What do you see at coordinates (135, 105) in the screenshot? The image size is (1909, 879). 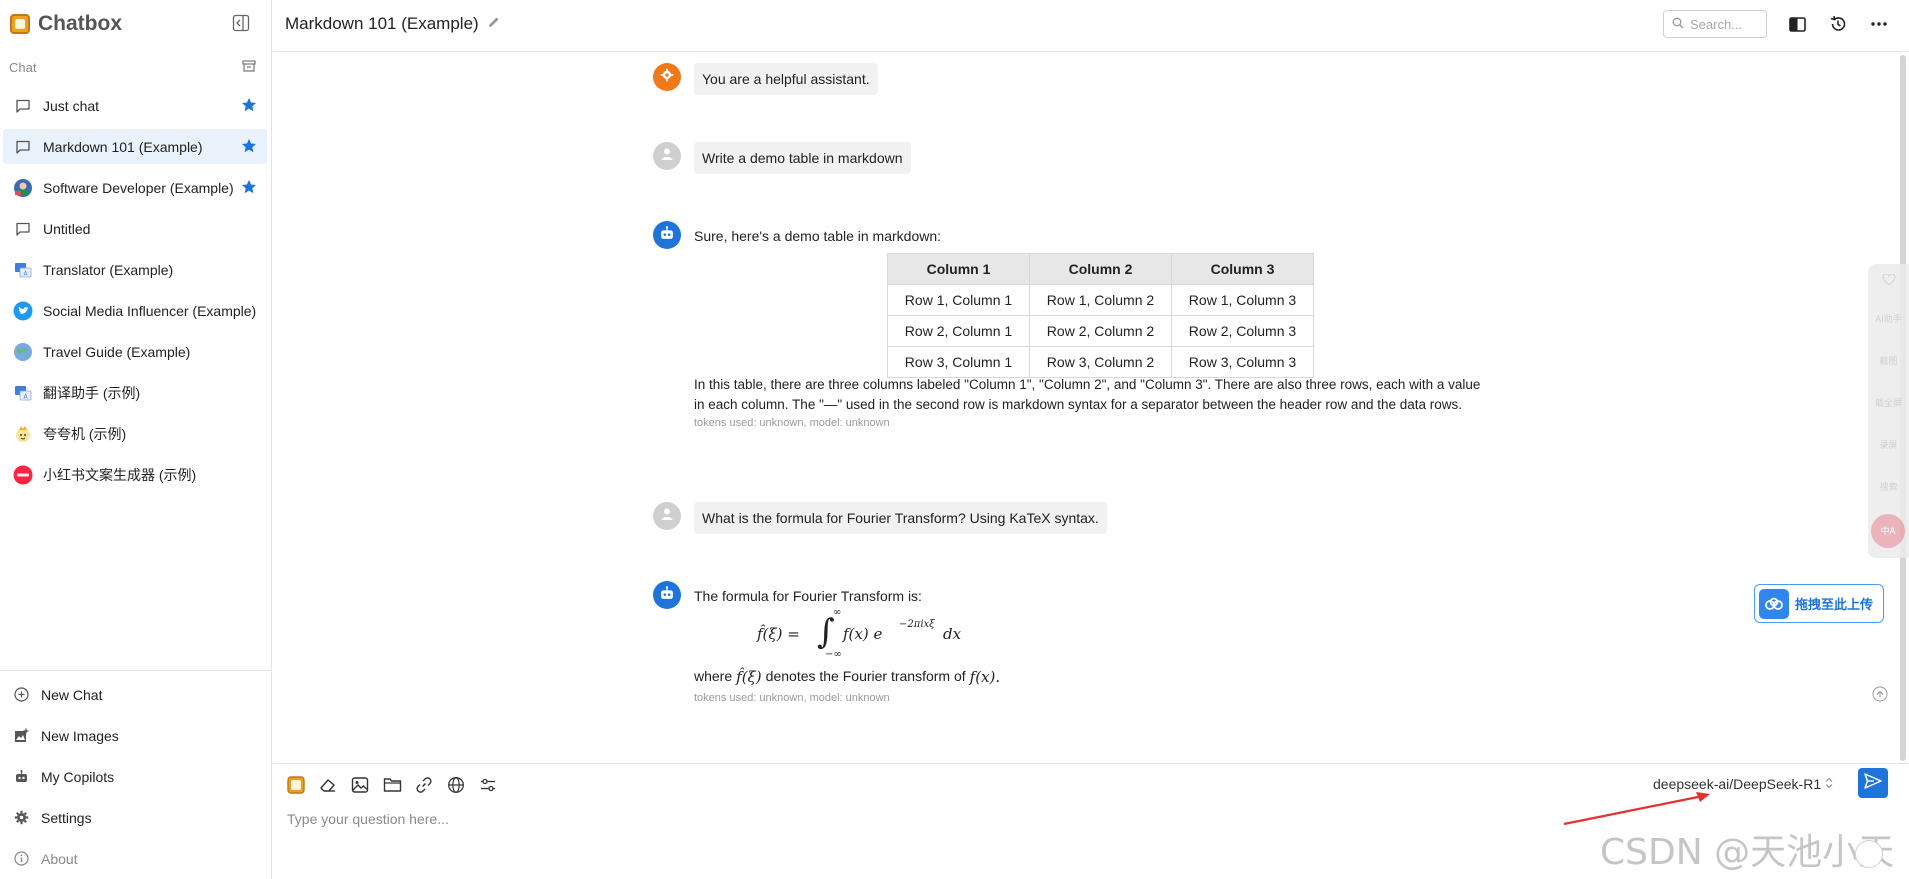 I see `sidebar-item-just-chat: Just chat` at bounding box center [135, 105].